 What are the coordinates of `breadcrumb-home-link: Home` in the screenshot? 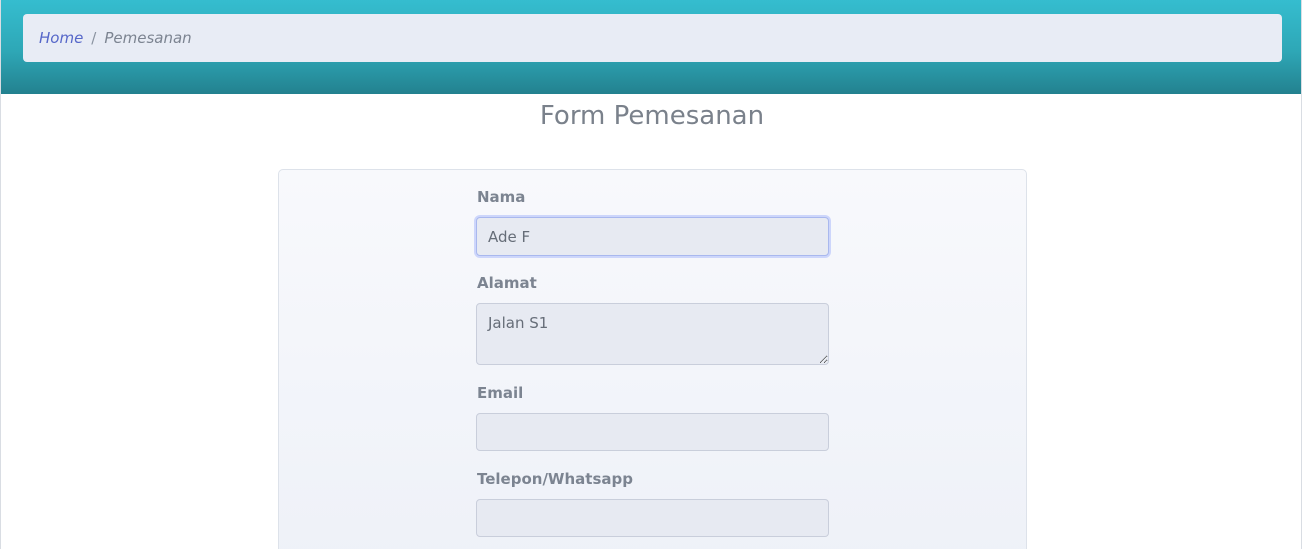 It's located at (61, 38).